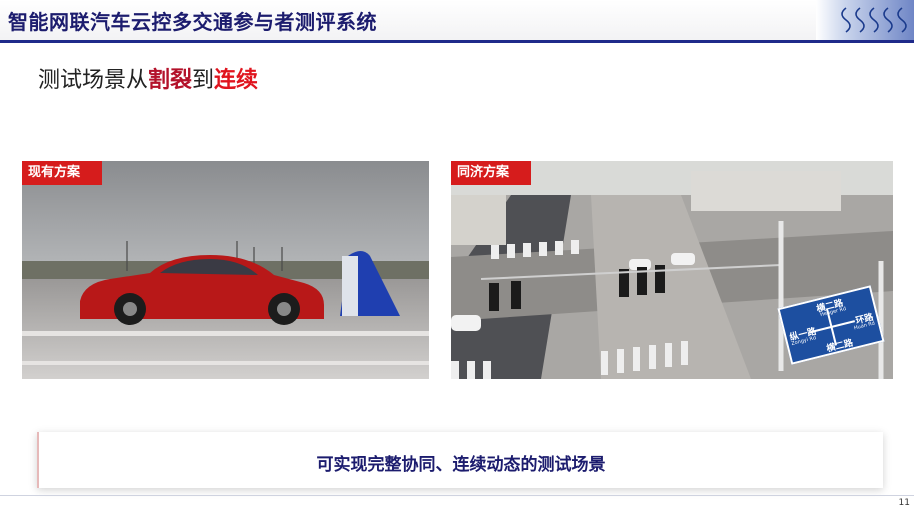 The image size is (914, 515). What do you see at coordinates (457, 41) in the screenshot?
I see `header-divider` at bounding box center [457, 41].